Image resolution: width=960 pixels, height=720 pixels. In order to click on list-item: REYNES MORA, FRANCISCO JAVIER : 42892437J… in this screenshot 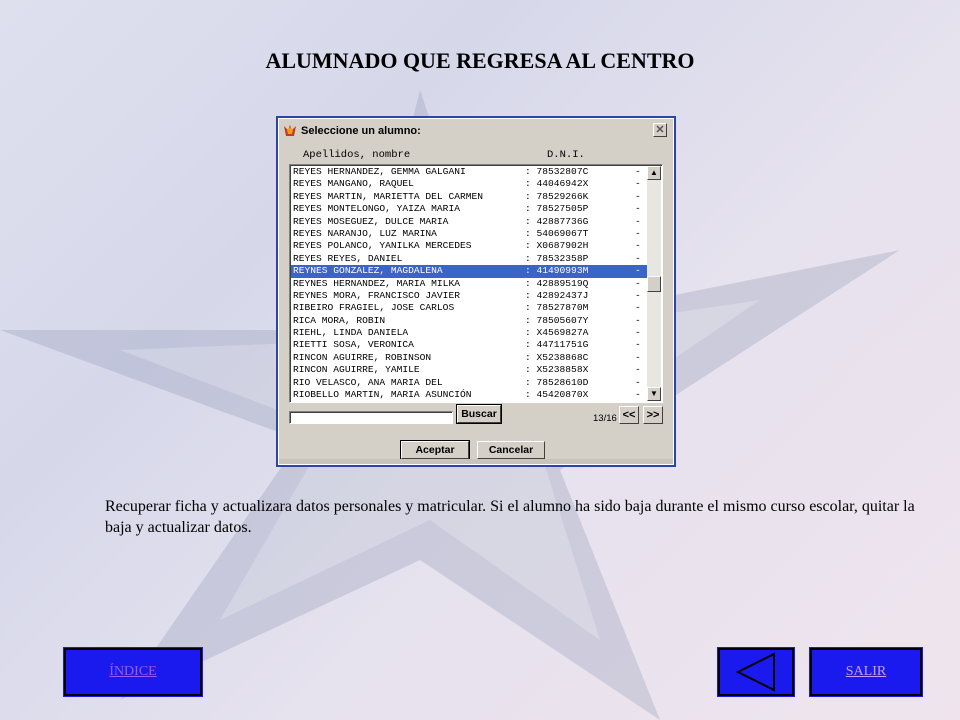, I will do `click(469, 296)`.